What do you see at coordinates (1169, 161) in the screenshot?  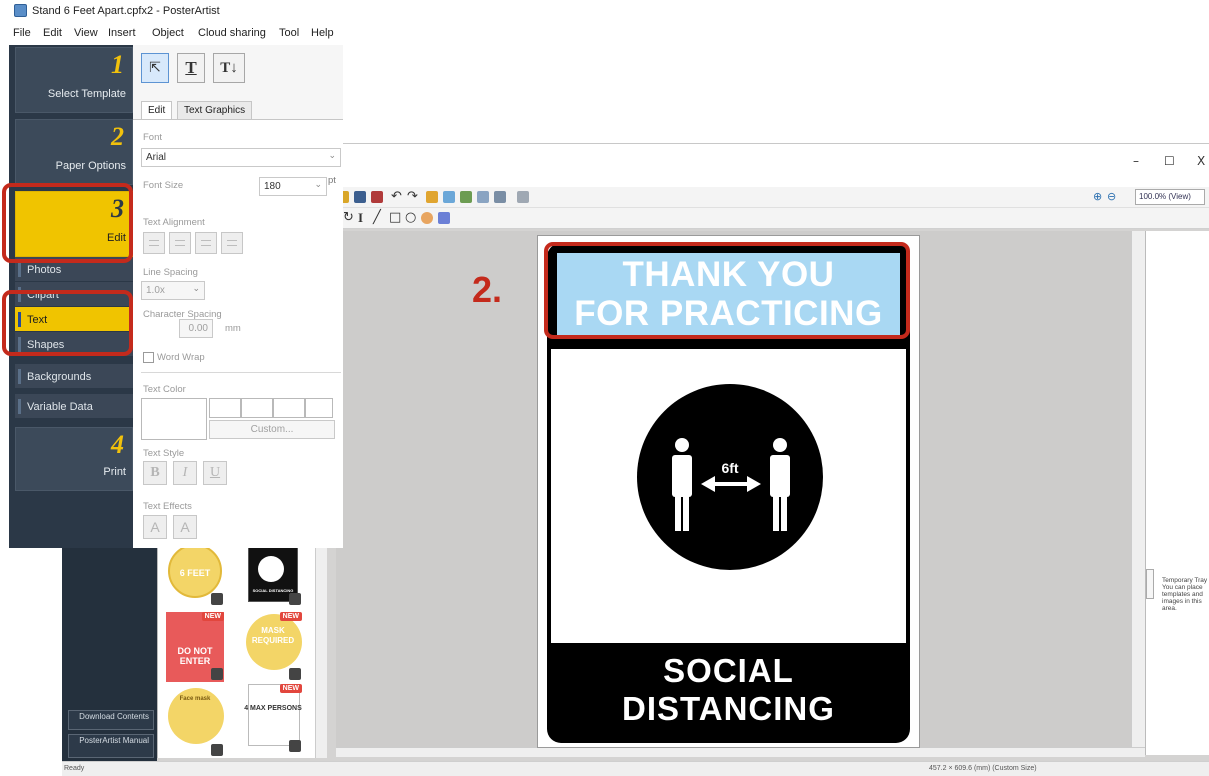 I see `maximize-button: ☐` at bounding box center [1169, 161].